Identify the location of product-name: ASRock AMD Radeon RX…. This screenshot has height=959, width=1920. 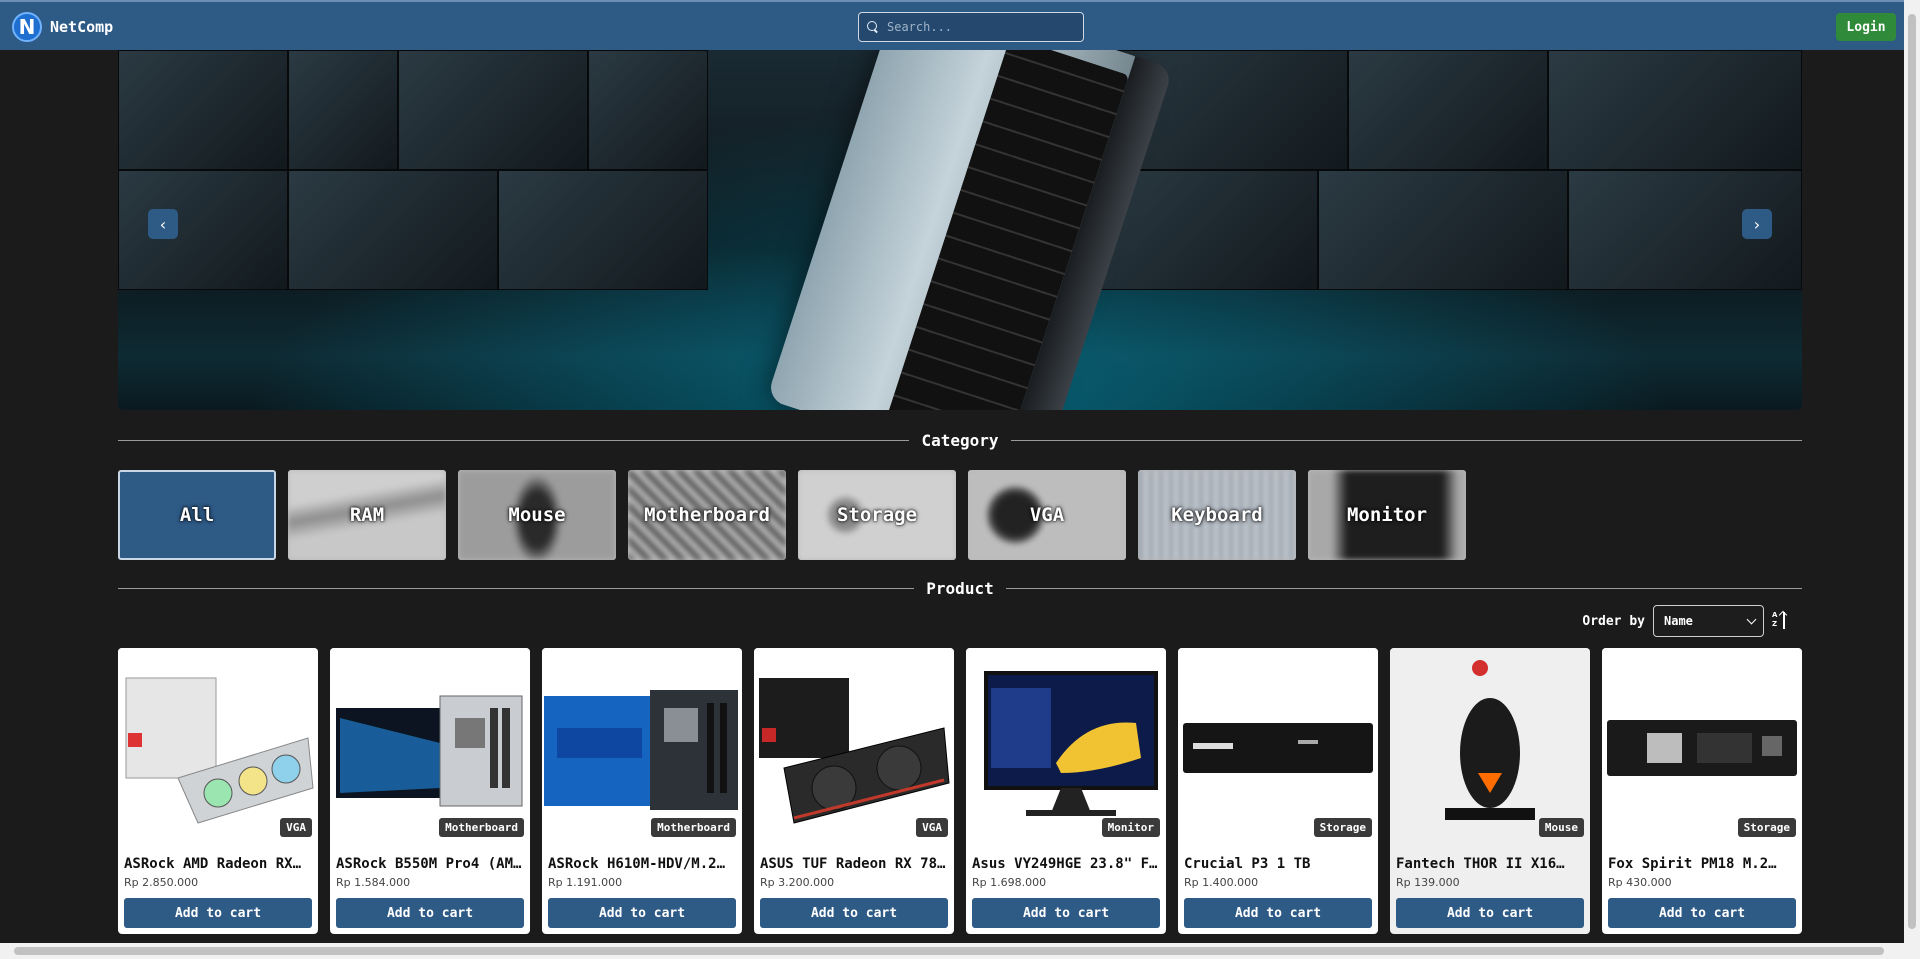
(218, 864).